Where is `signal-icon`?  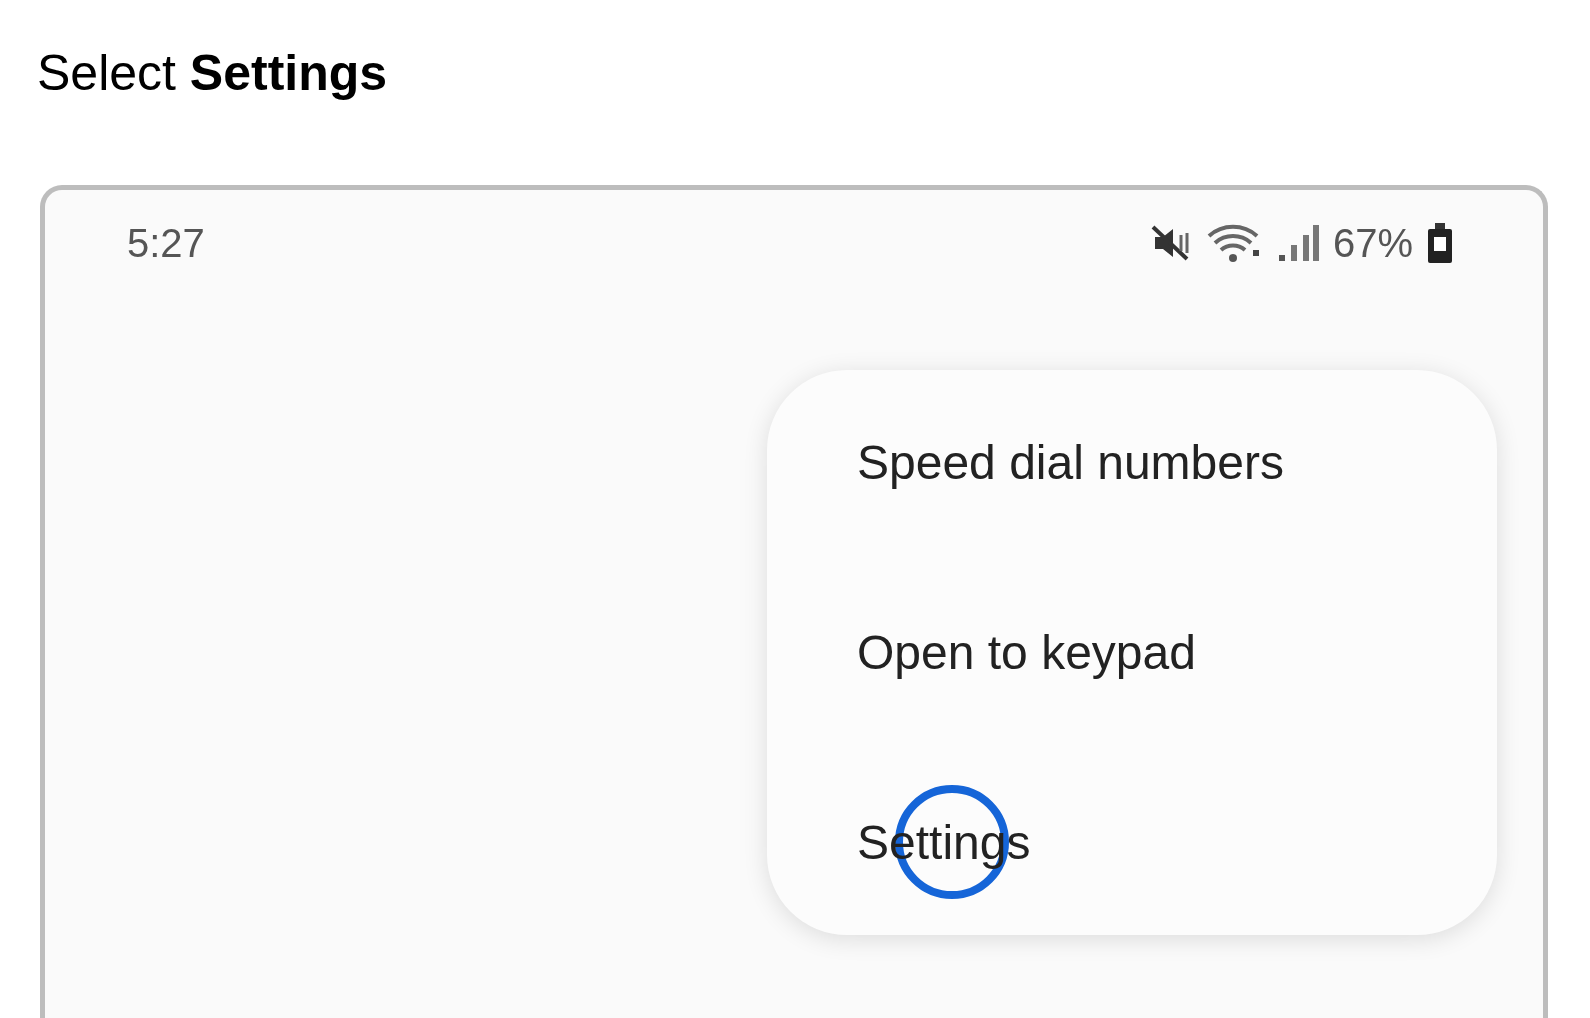
signal-icon is located at coordinates (1298, 243).